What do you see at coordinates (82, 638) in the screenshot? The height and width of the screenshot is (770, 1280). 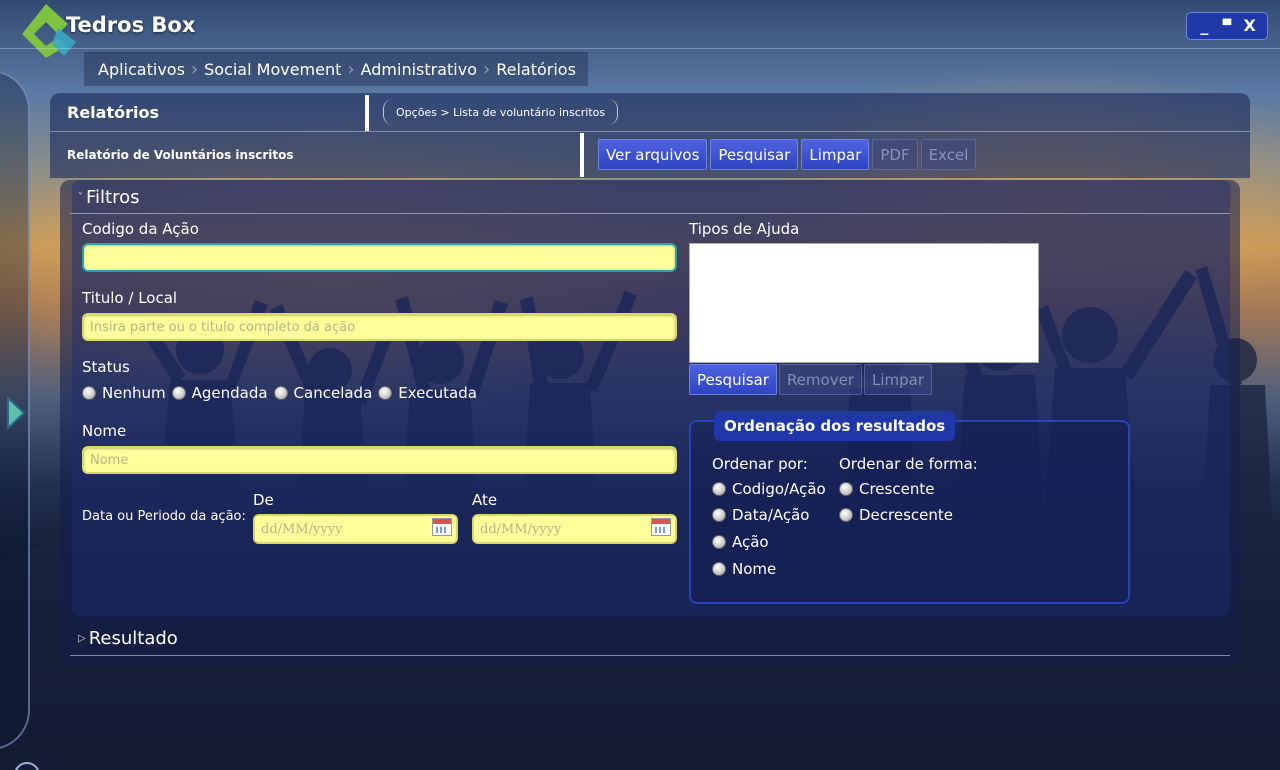 I see `chevron-right-icon: ▷` at bounding box center [82, 638].